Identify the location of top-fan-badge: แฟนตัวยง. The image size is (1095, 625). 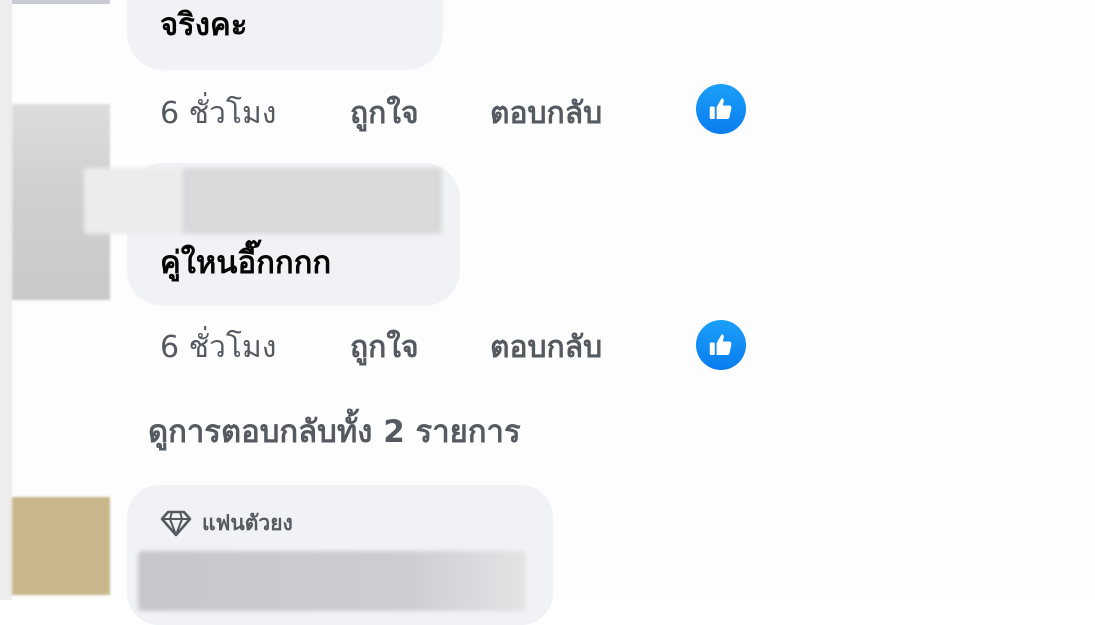
(226, 523).